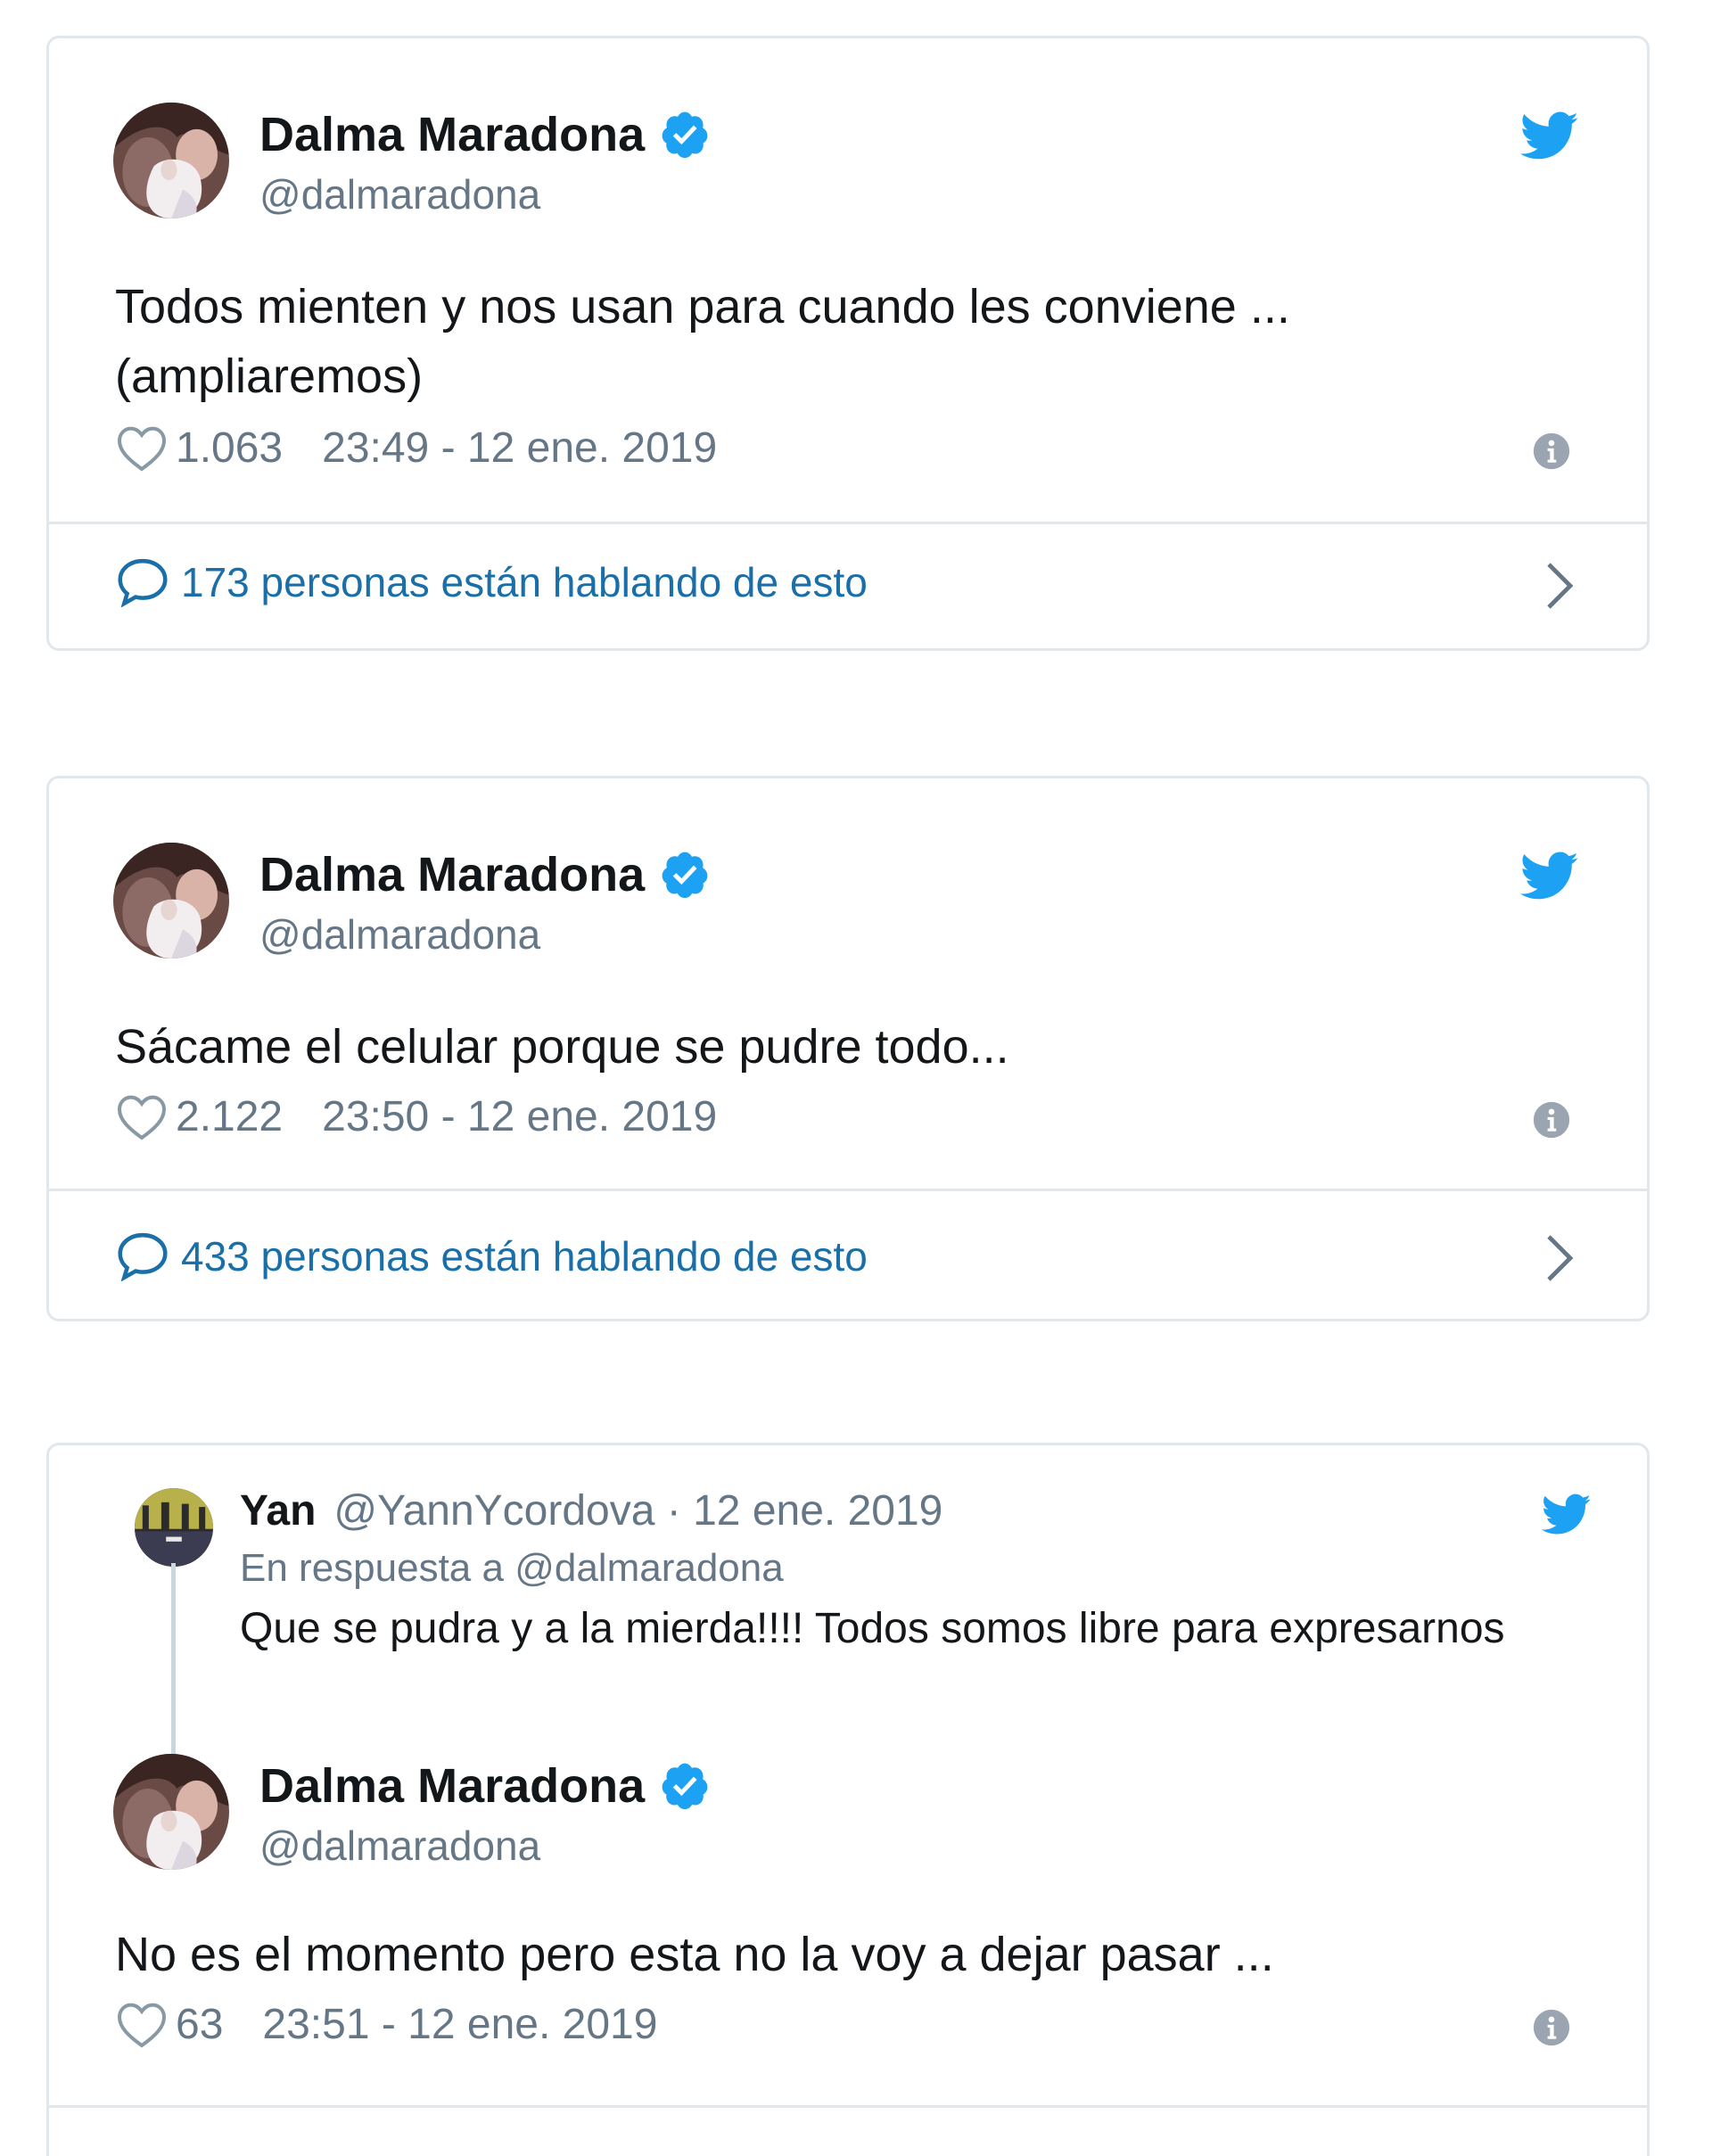 This screenshot has width=1712, height=2156. I want to click on conversation-link: 173 personas están hablando de esto, so click(855, 582).